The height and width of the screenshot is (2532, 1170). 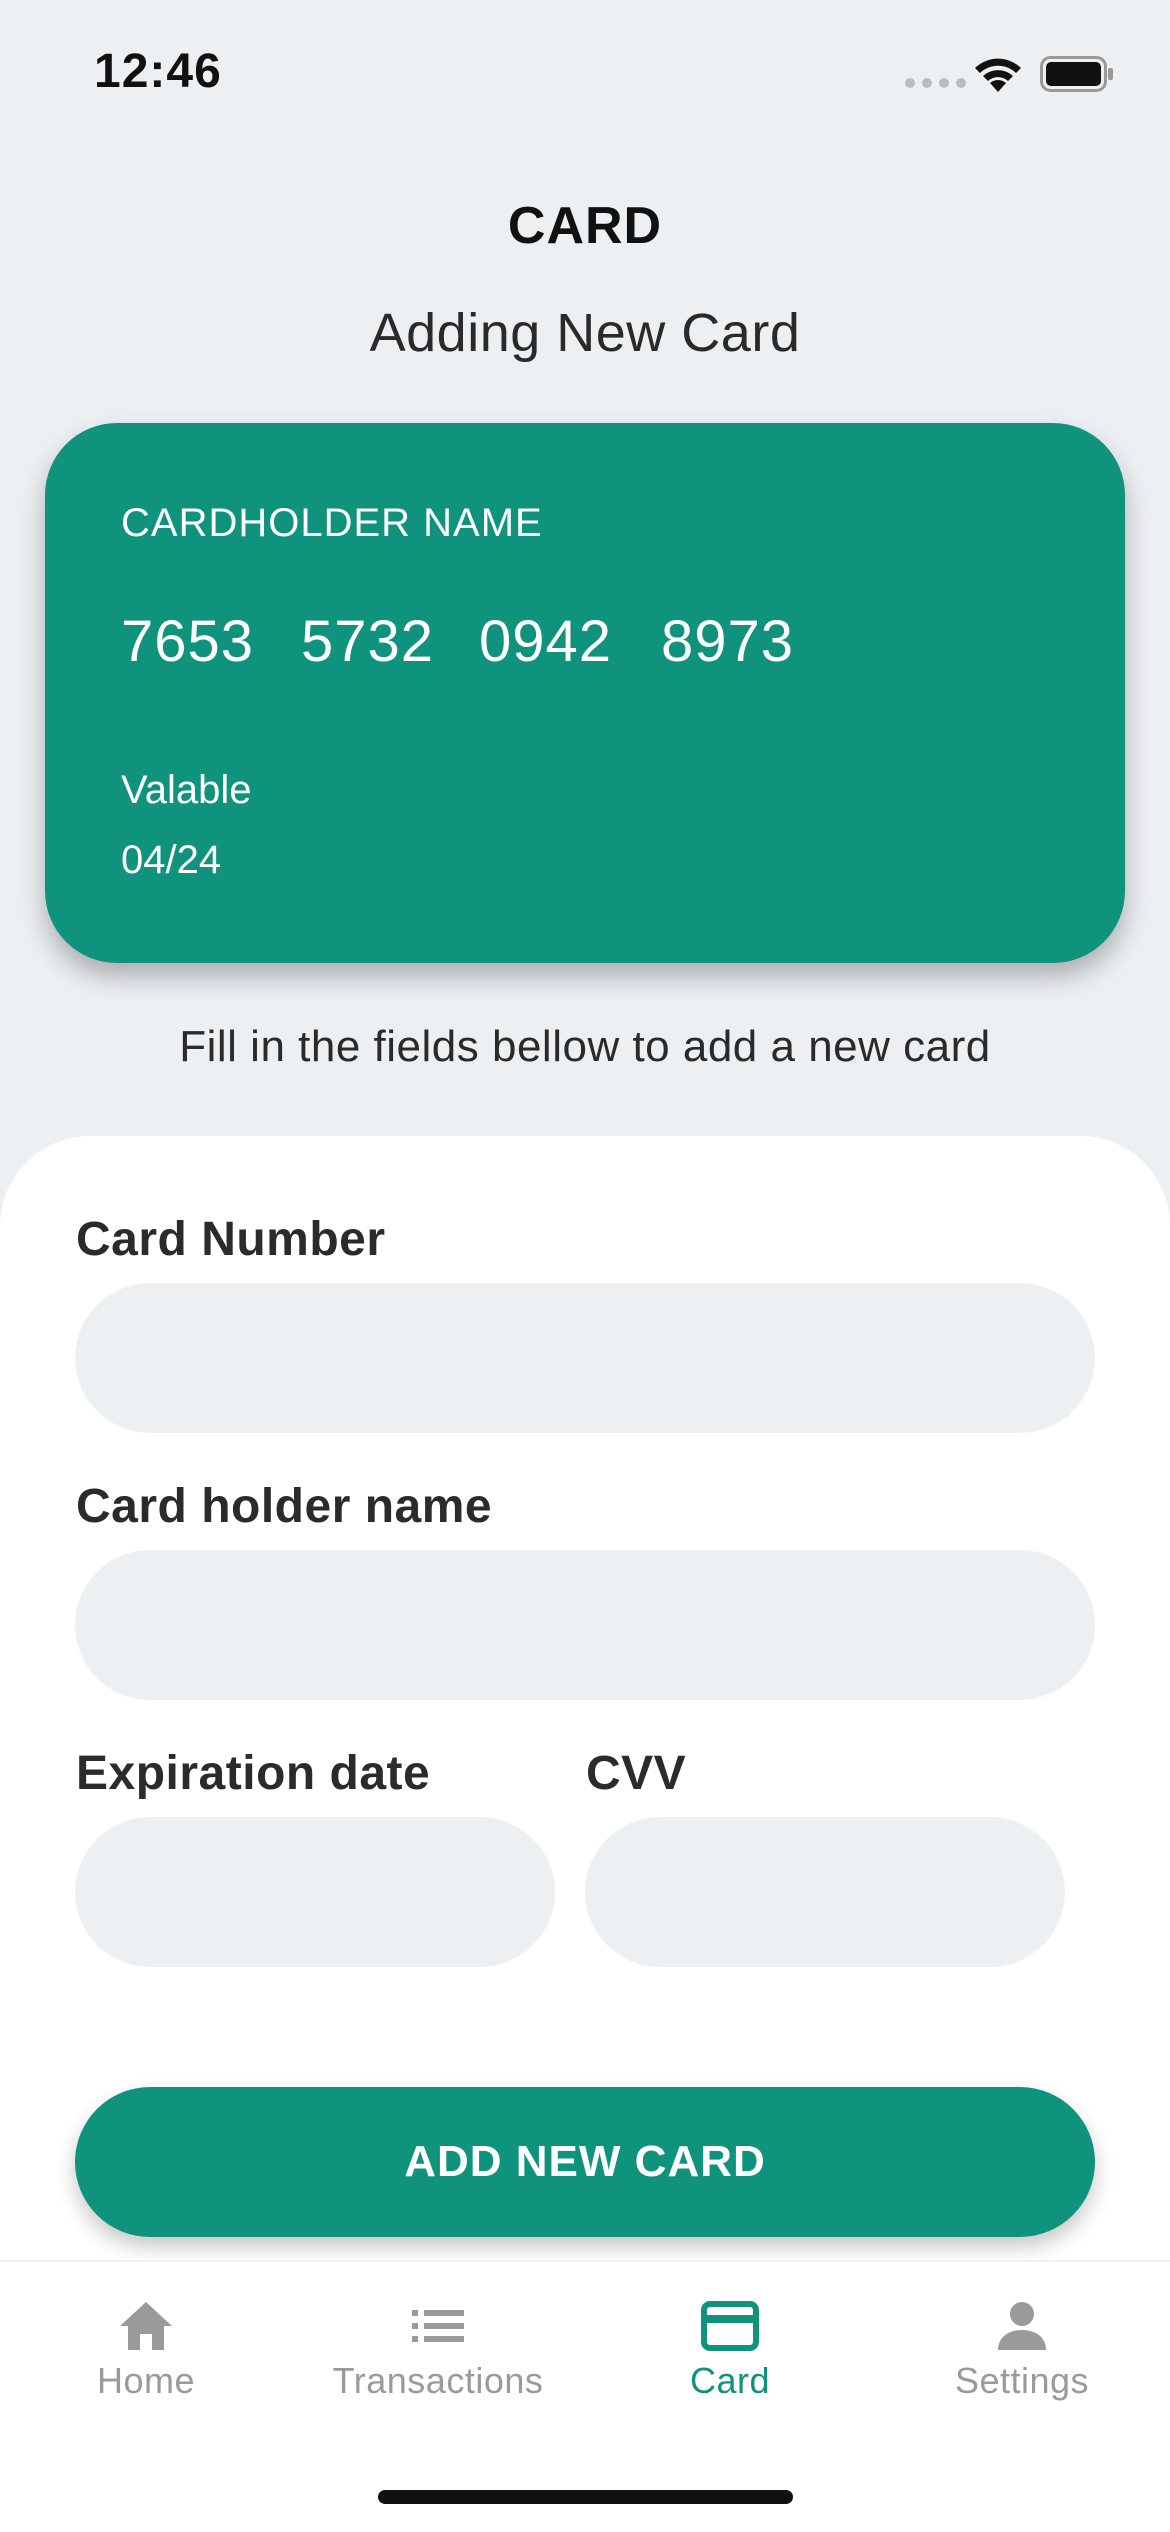 What do you see at coordinates (457, 641) in the screenshot?
I see `card-number-display: 7653 5732 0942 8973` at bounding box center [457, 641].